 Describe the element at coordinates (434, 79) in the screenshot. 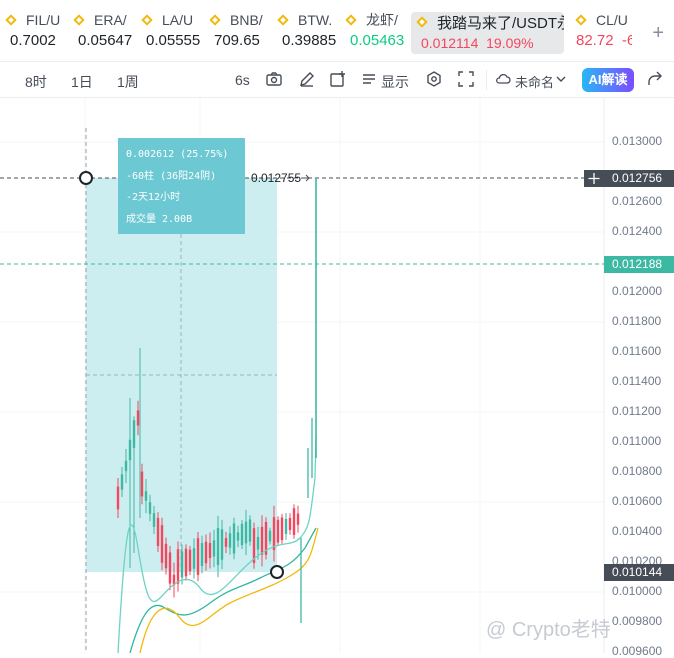

I see `settings-icon` at that location.